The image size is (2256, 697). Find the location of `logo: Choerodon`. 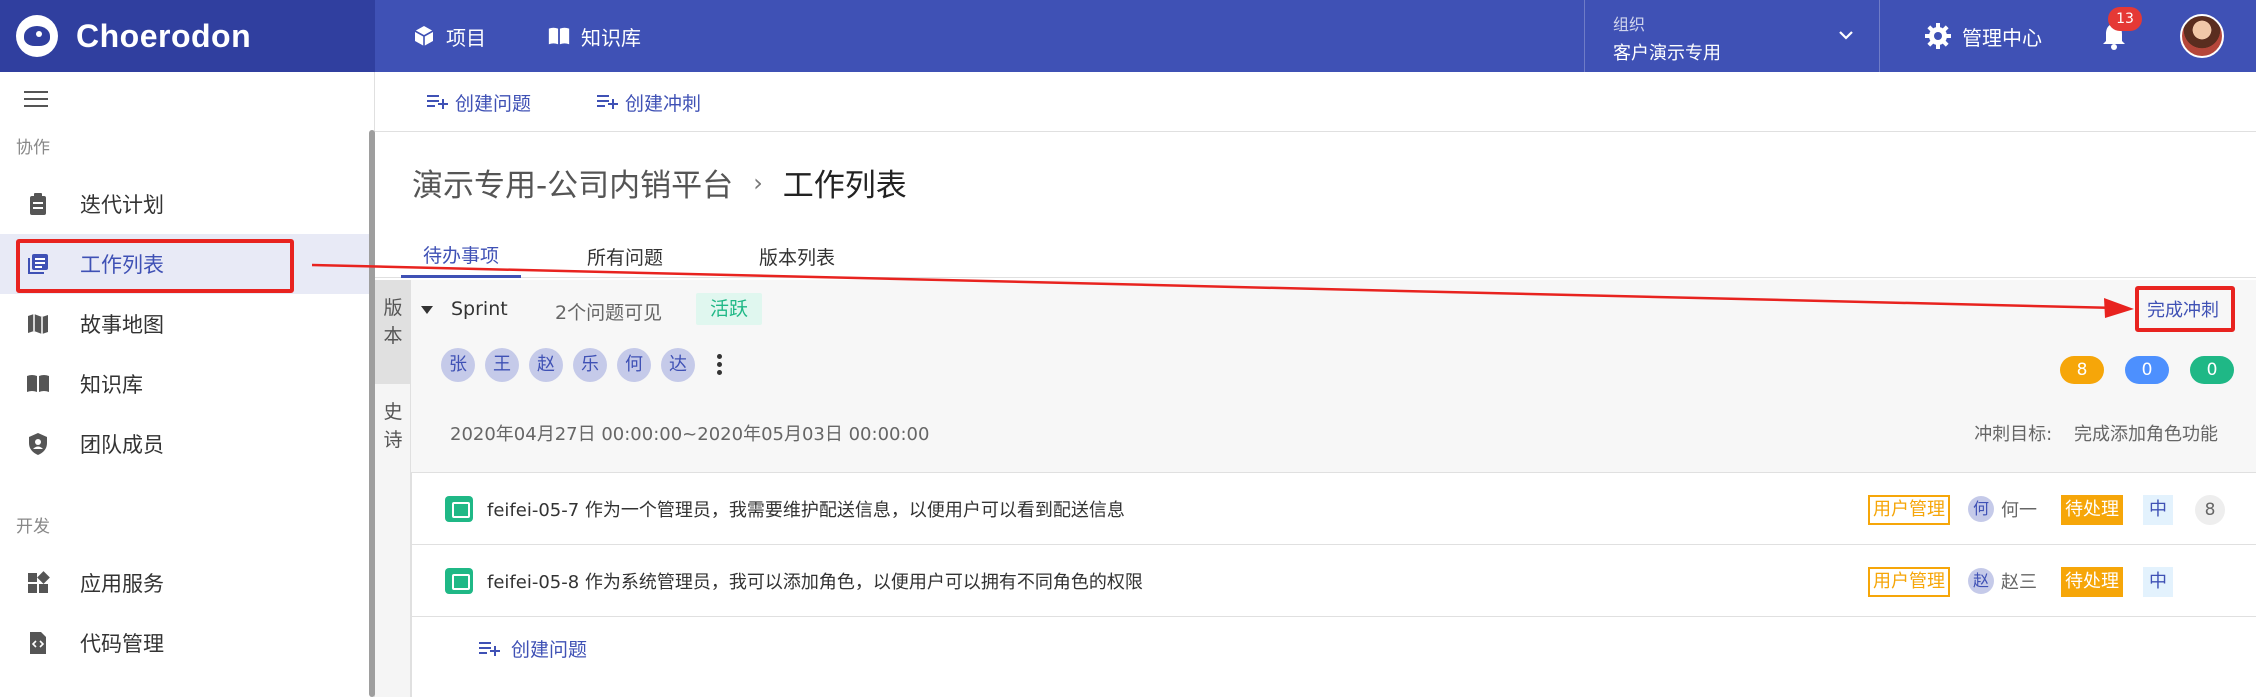

logo: Choerodon is located at coordinates (187, 36).